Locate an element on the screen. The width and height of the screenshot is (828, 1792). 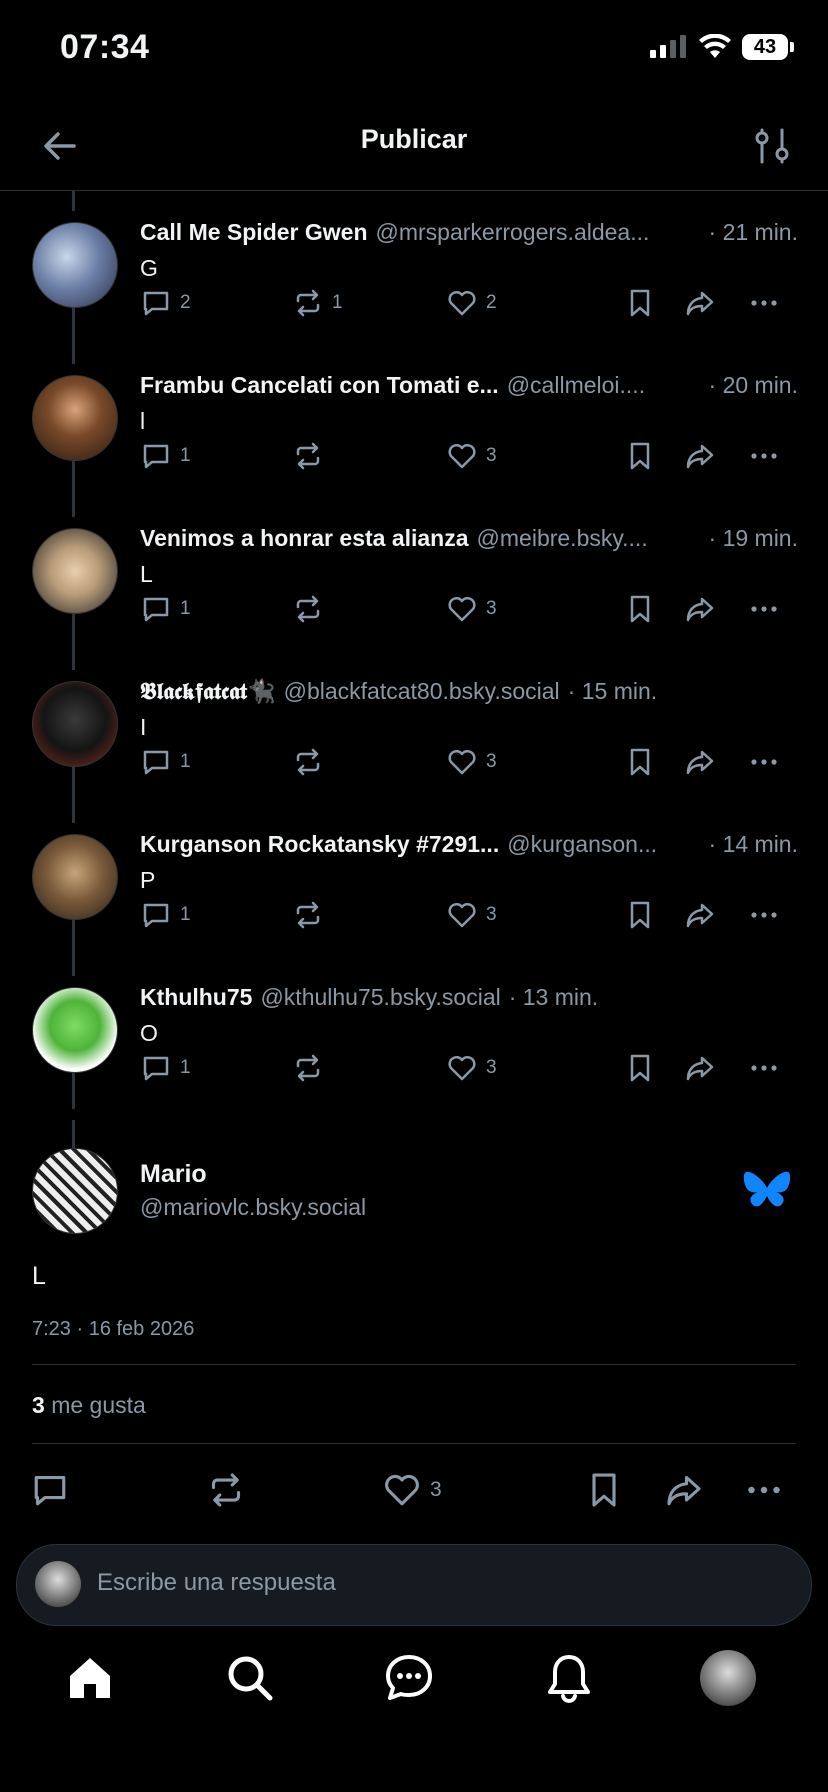
author-name: Kthulhu75 is located at coordinates (196, 997).